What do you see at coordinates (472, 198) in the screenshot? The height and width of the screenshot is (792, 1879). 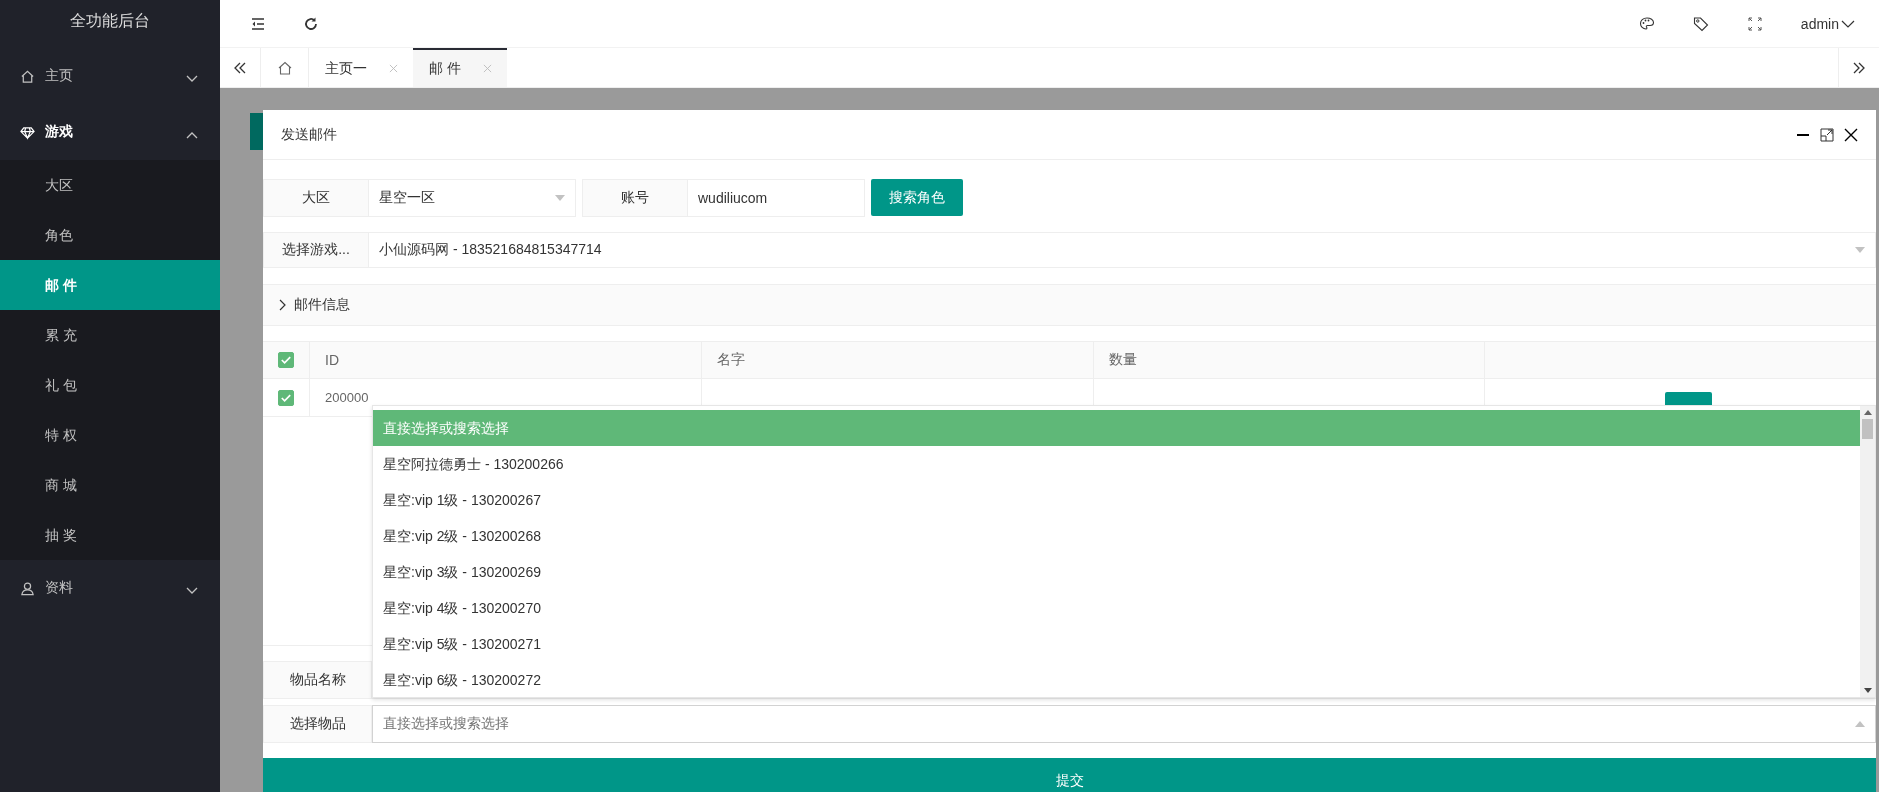 I see `region-select: 星空一区` at bounding box center [472, 198].